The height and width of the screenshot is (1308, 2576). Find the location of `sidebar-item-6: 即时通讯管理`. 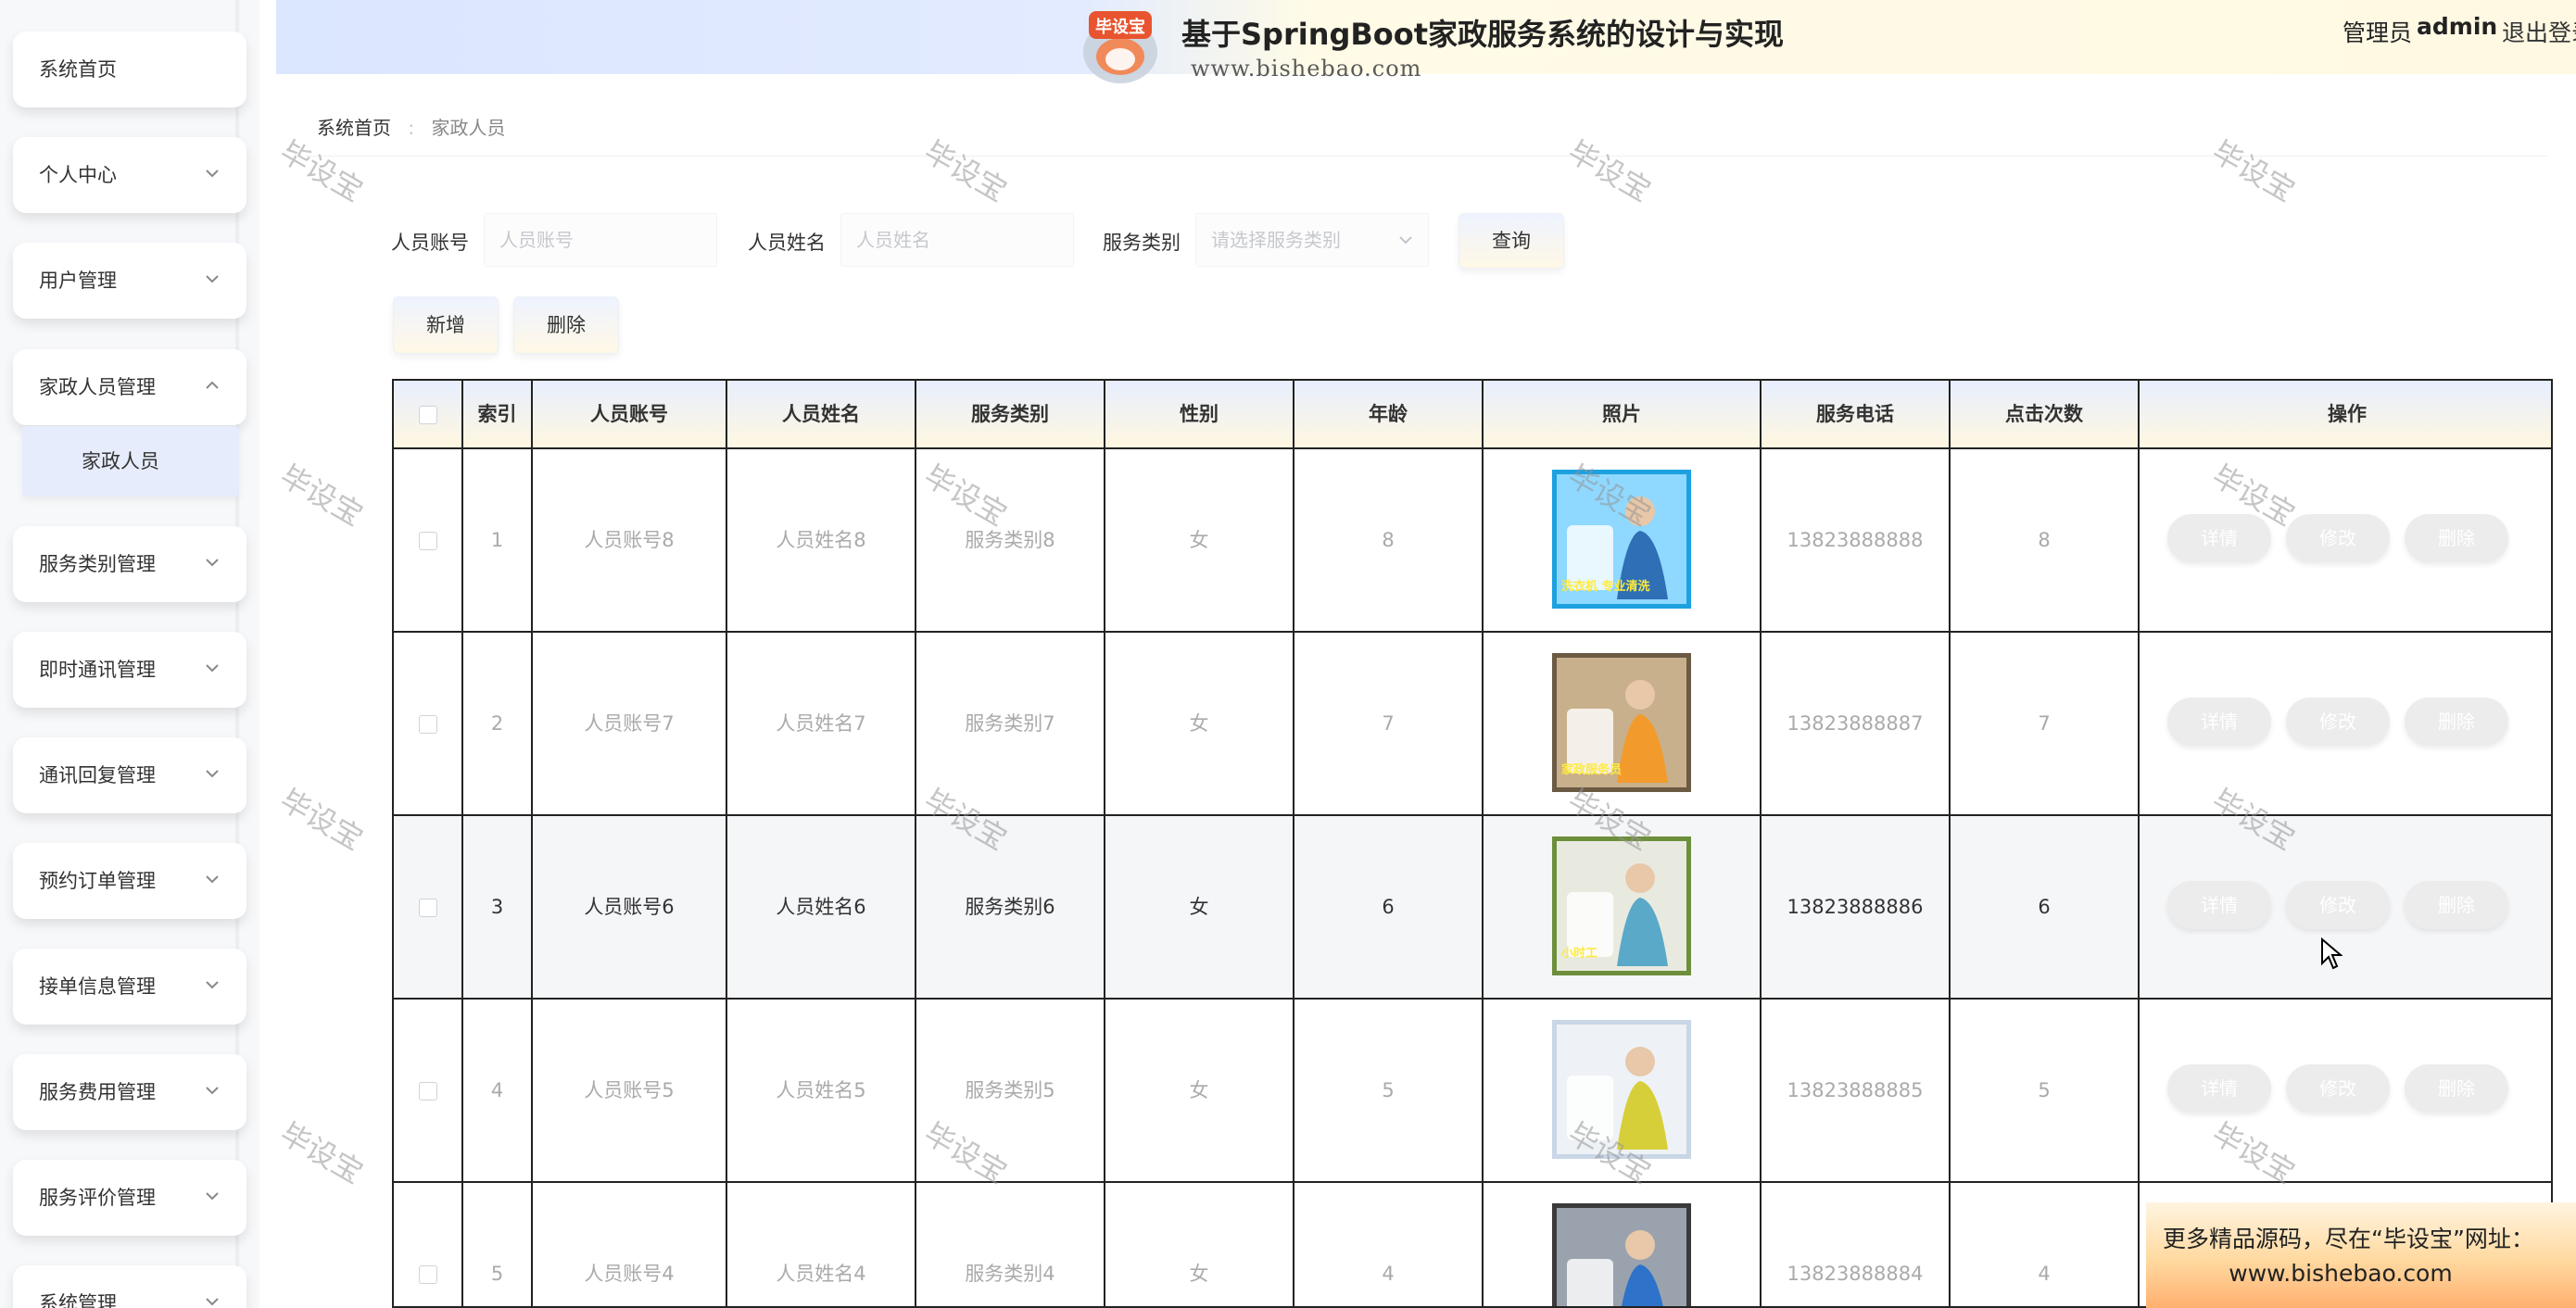

sidebar-item-6: 即时通讯管理 is located at coordinates (130, 670).